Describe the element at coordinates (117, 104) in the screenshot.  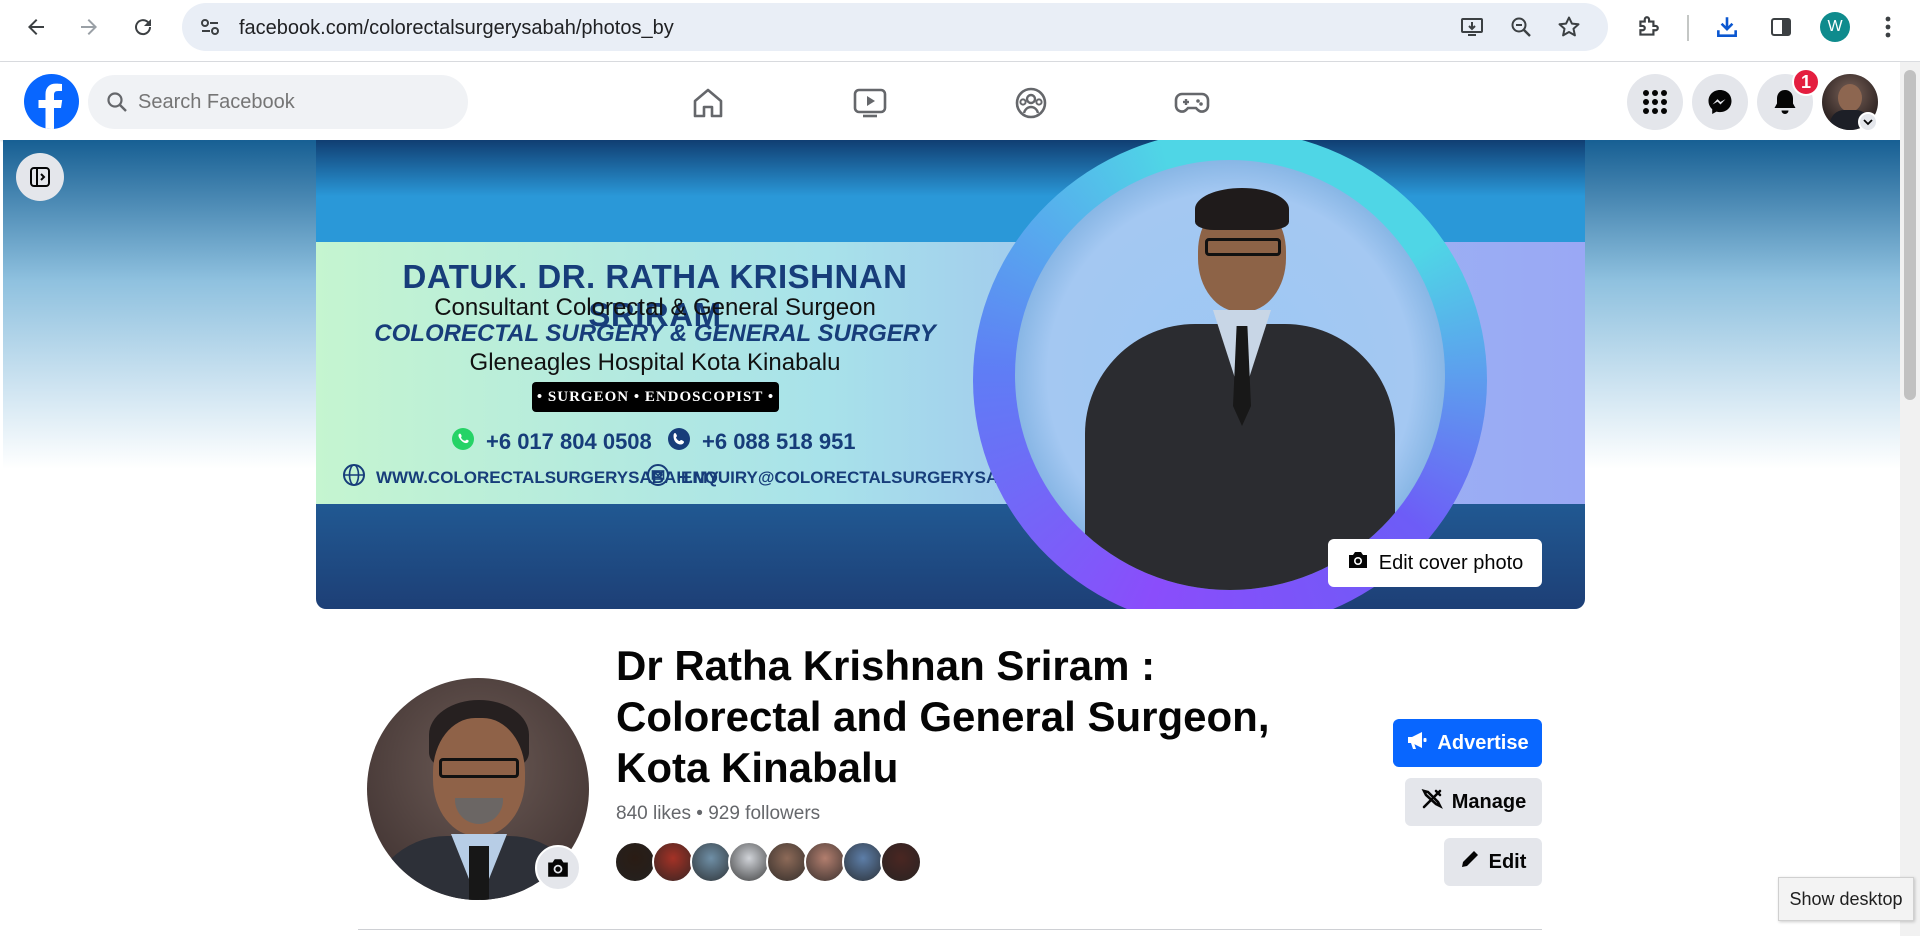
I see `search-icon` at that location.